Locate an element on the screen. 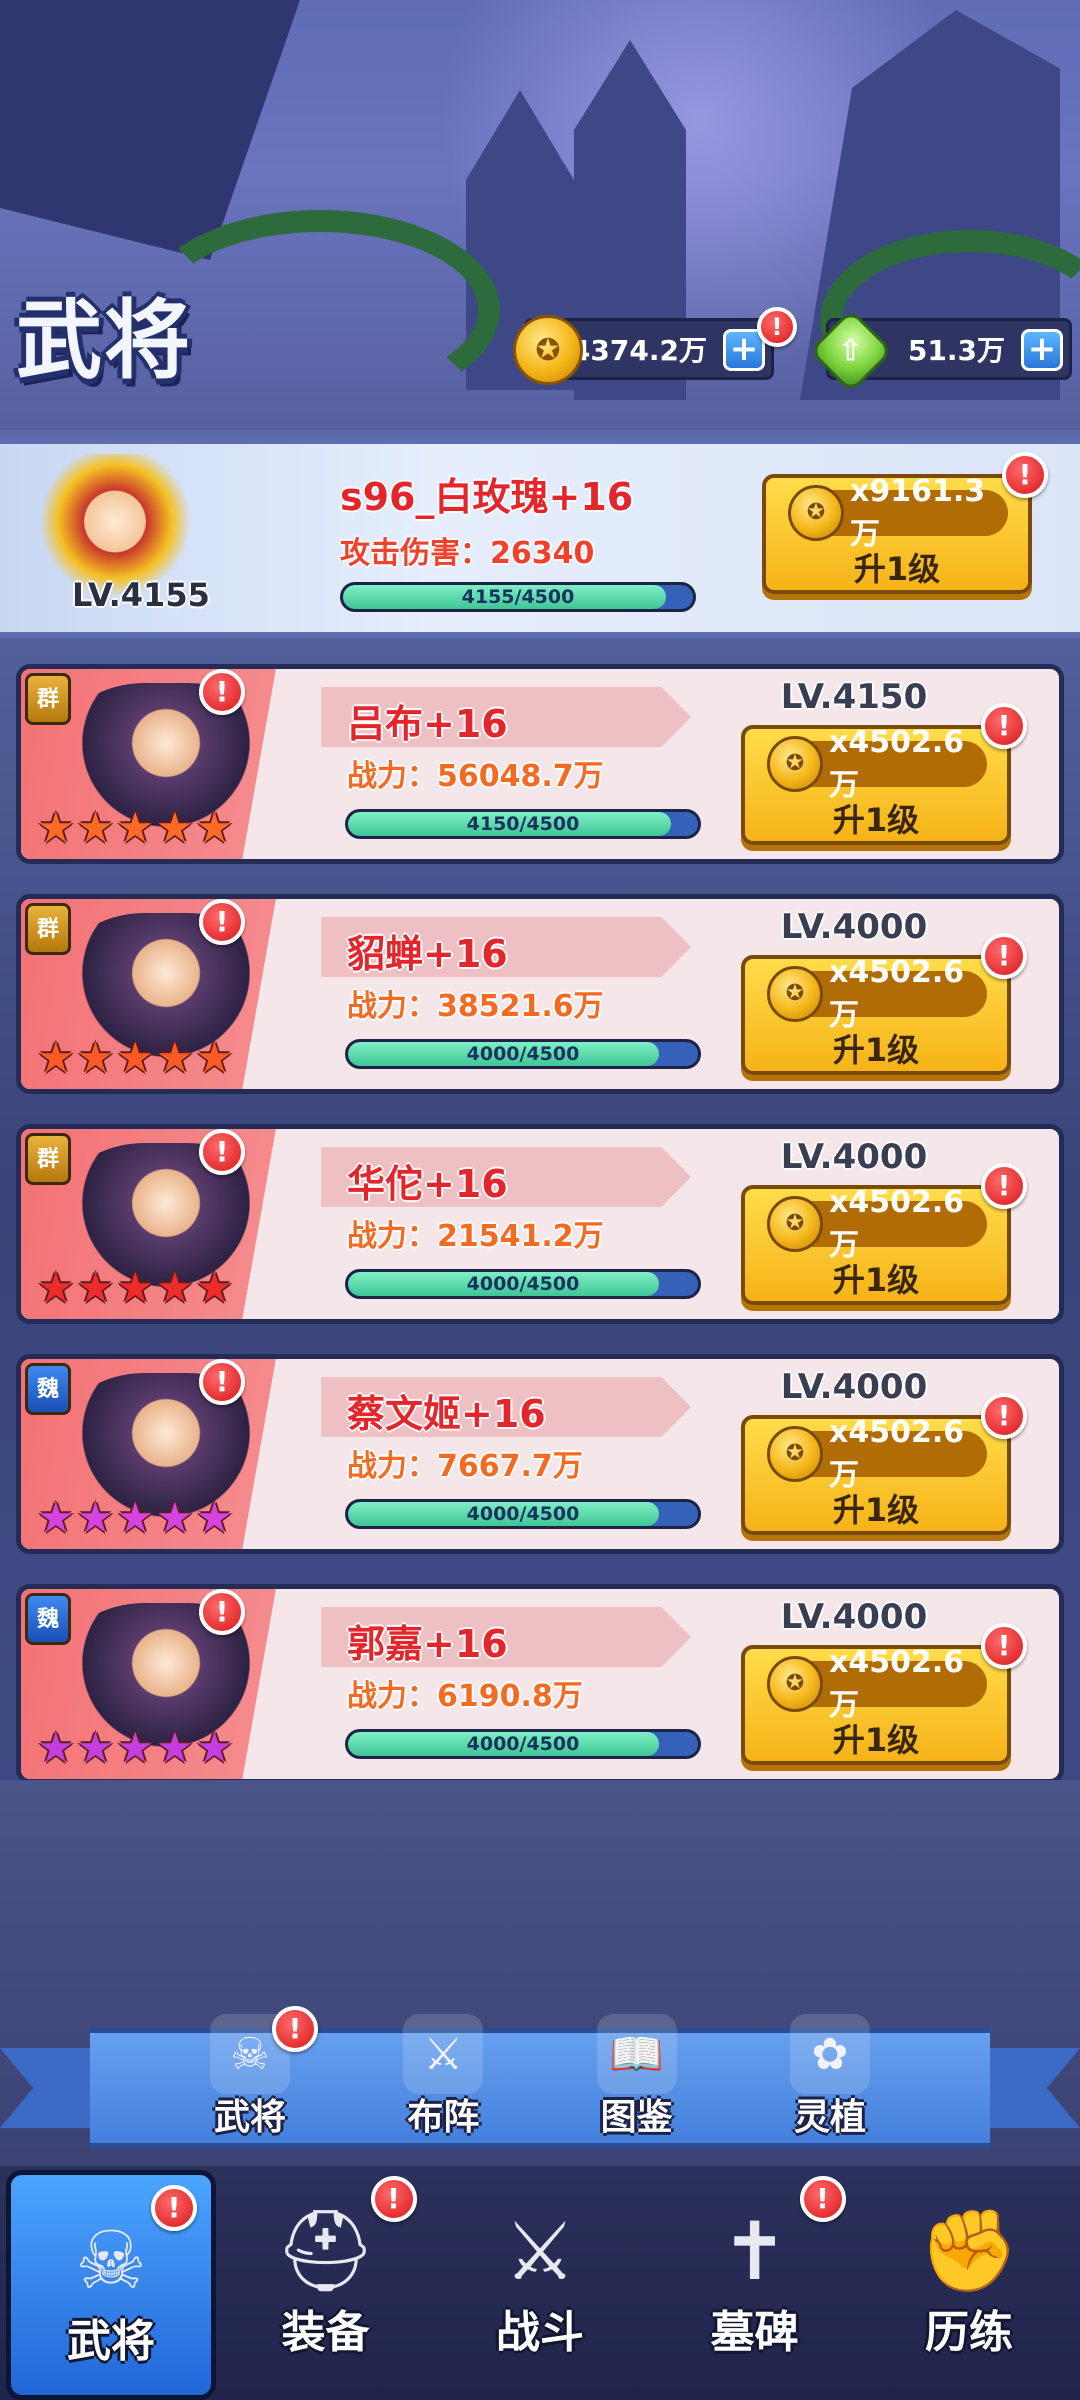 The image size is (1080, 2400). subnav-item-open-book: 📖 图鉴 is located at coordinates (637, 2079).